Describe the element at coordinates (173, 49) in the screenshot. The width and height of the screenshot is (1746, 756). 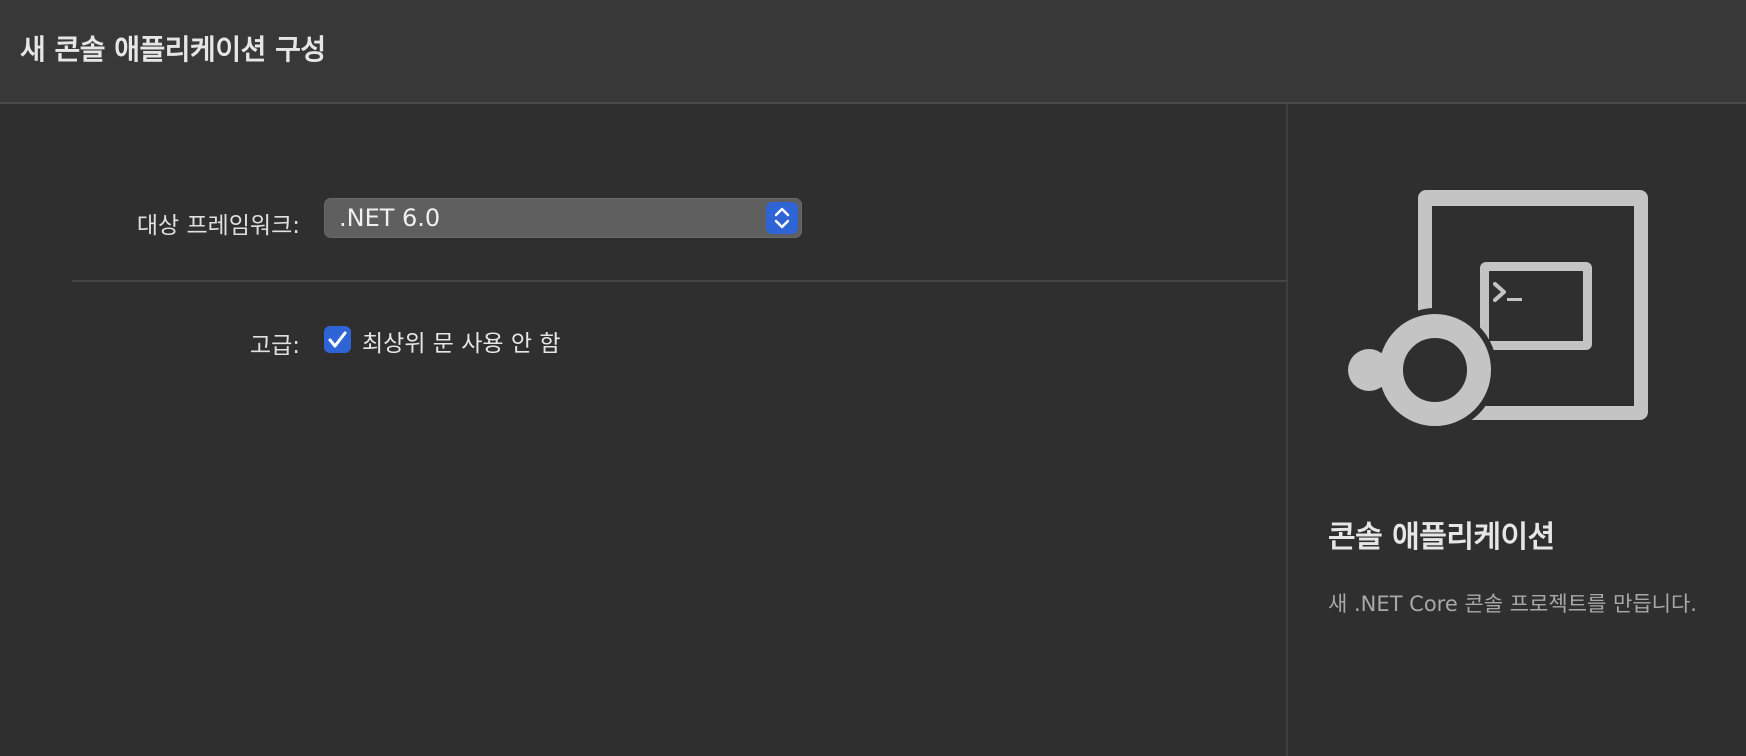
I see `page-title: 새 콘솔 애플리케이션 구성` at that location.